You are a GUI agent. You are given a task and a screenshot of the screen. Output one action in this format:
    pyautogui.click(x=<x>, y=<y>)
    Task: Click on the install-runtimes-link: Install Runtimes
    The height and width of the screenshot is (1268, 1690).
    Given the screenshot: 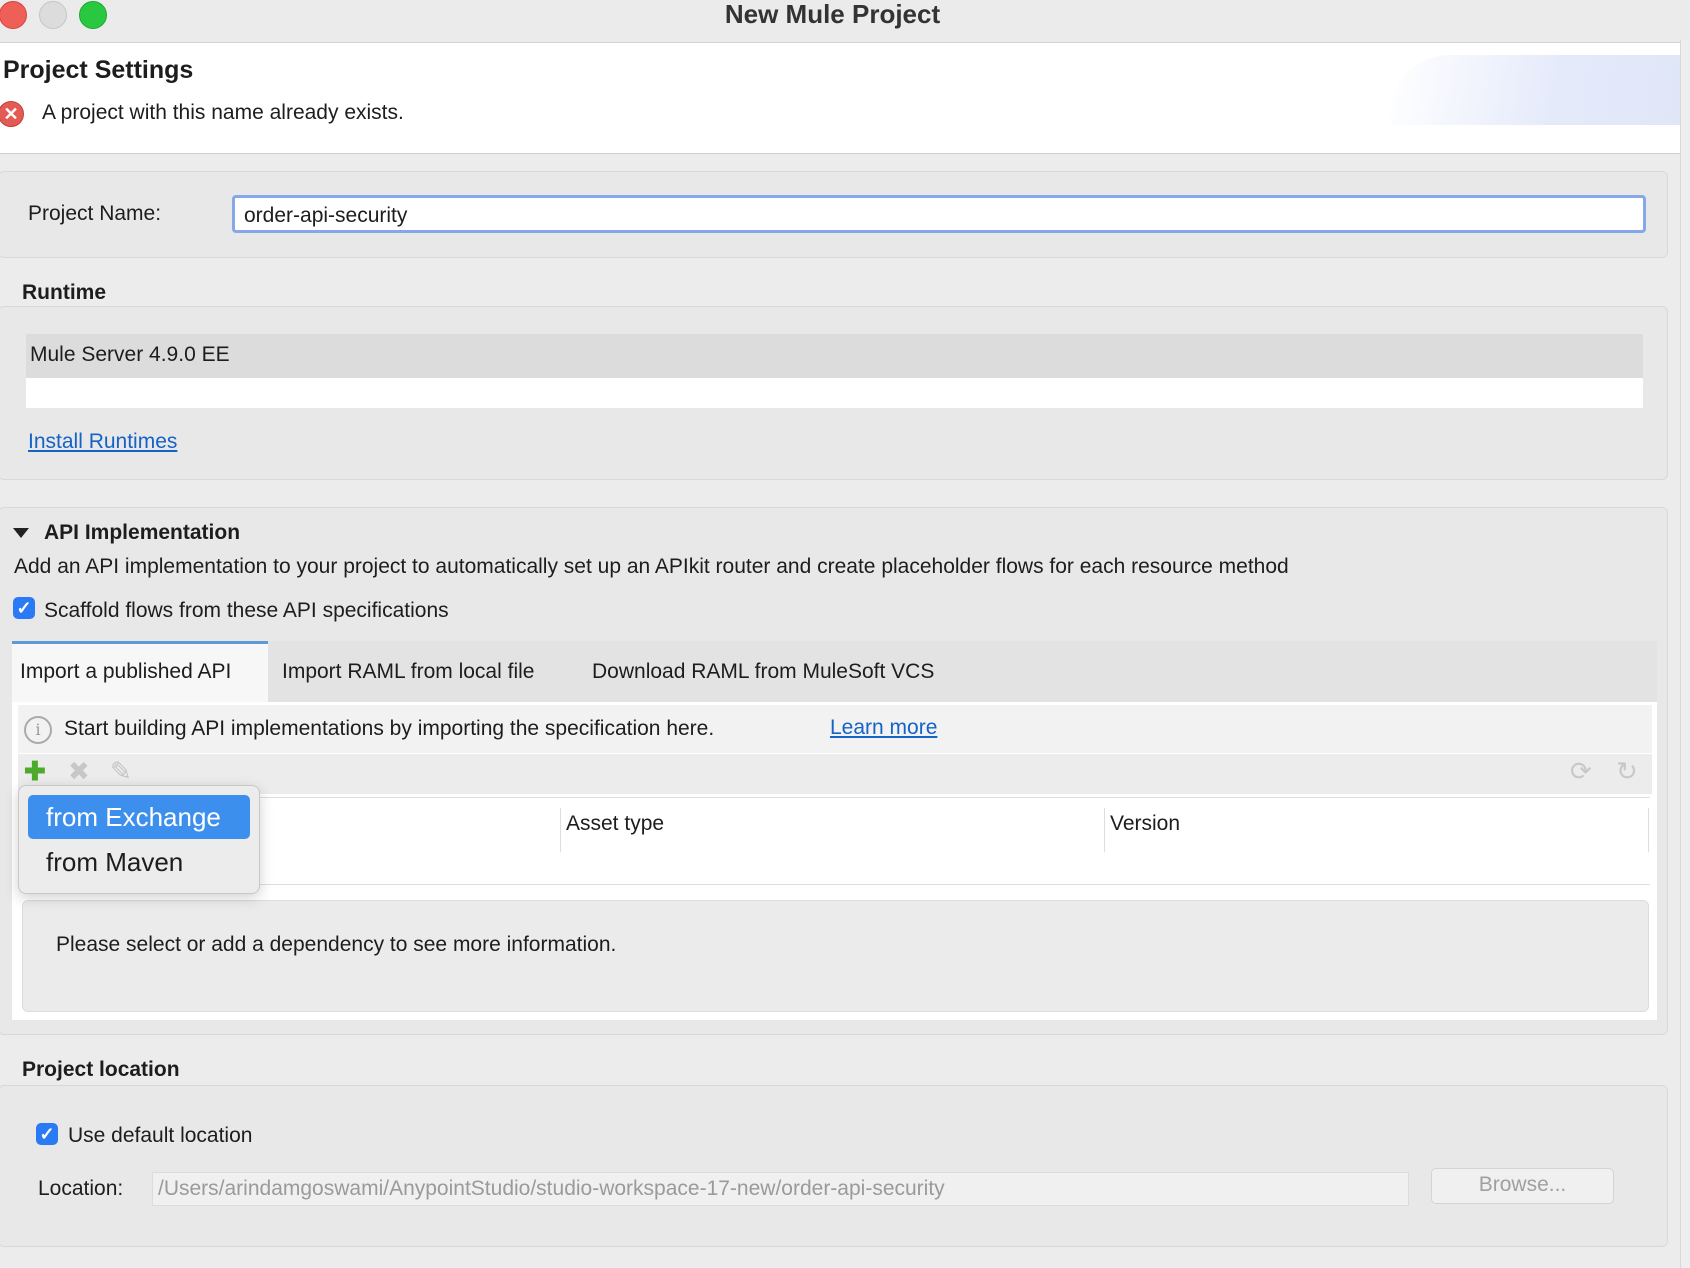 What is the action you would take?
    pyautogui.click(x=102, y=442)
    